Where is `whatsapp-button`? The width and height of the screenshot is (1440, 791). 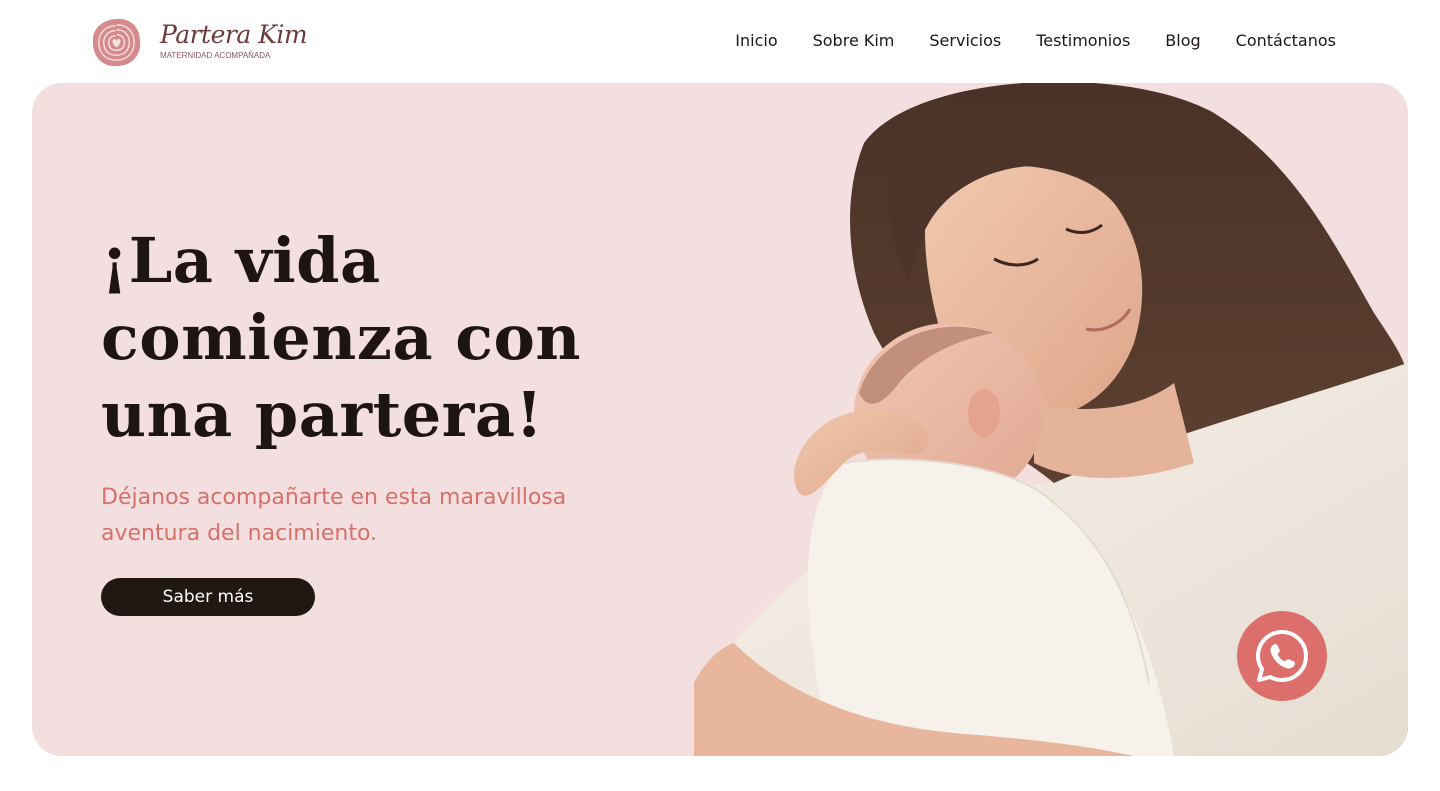 whatsapp-button is located at coordinates (1282, 656).